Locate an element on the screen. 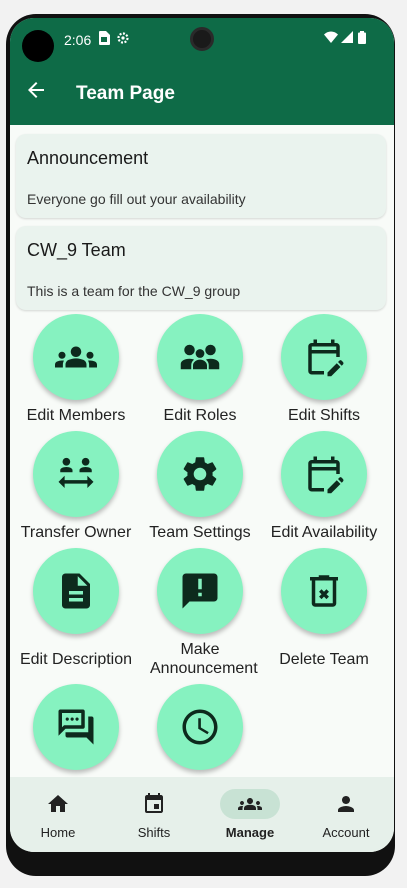 The width and height of the screenshot is (407, 888). delete-team-button: Delete Team is located at coordinates (324, 608).